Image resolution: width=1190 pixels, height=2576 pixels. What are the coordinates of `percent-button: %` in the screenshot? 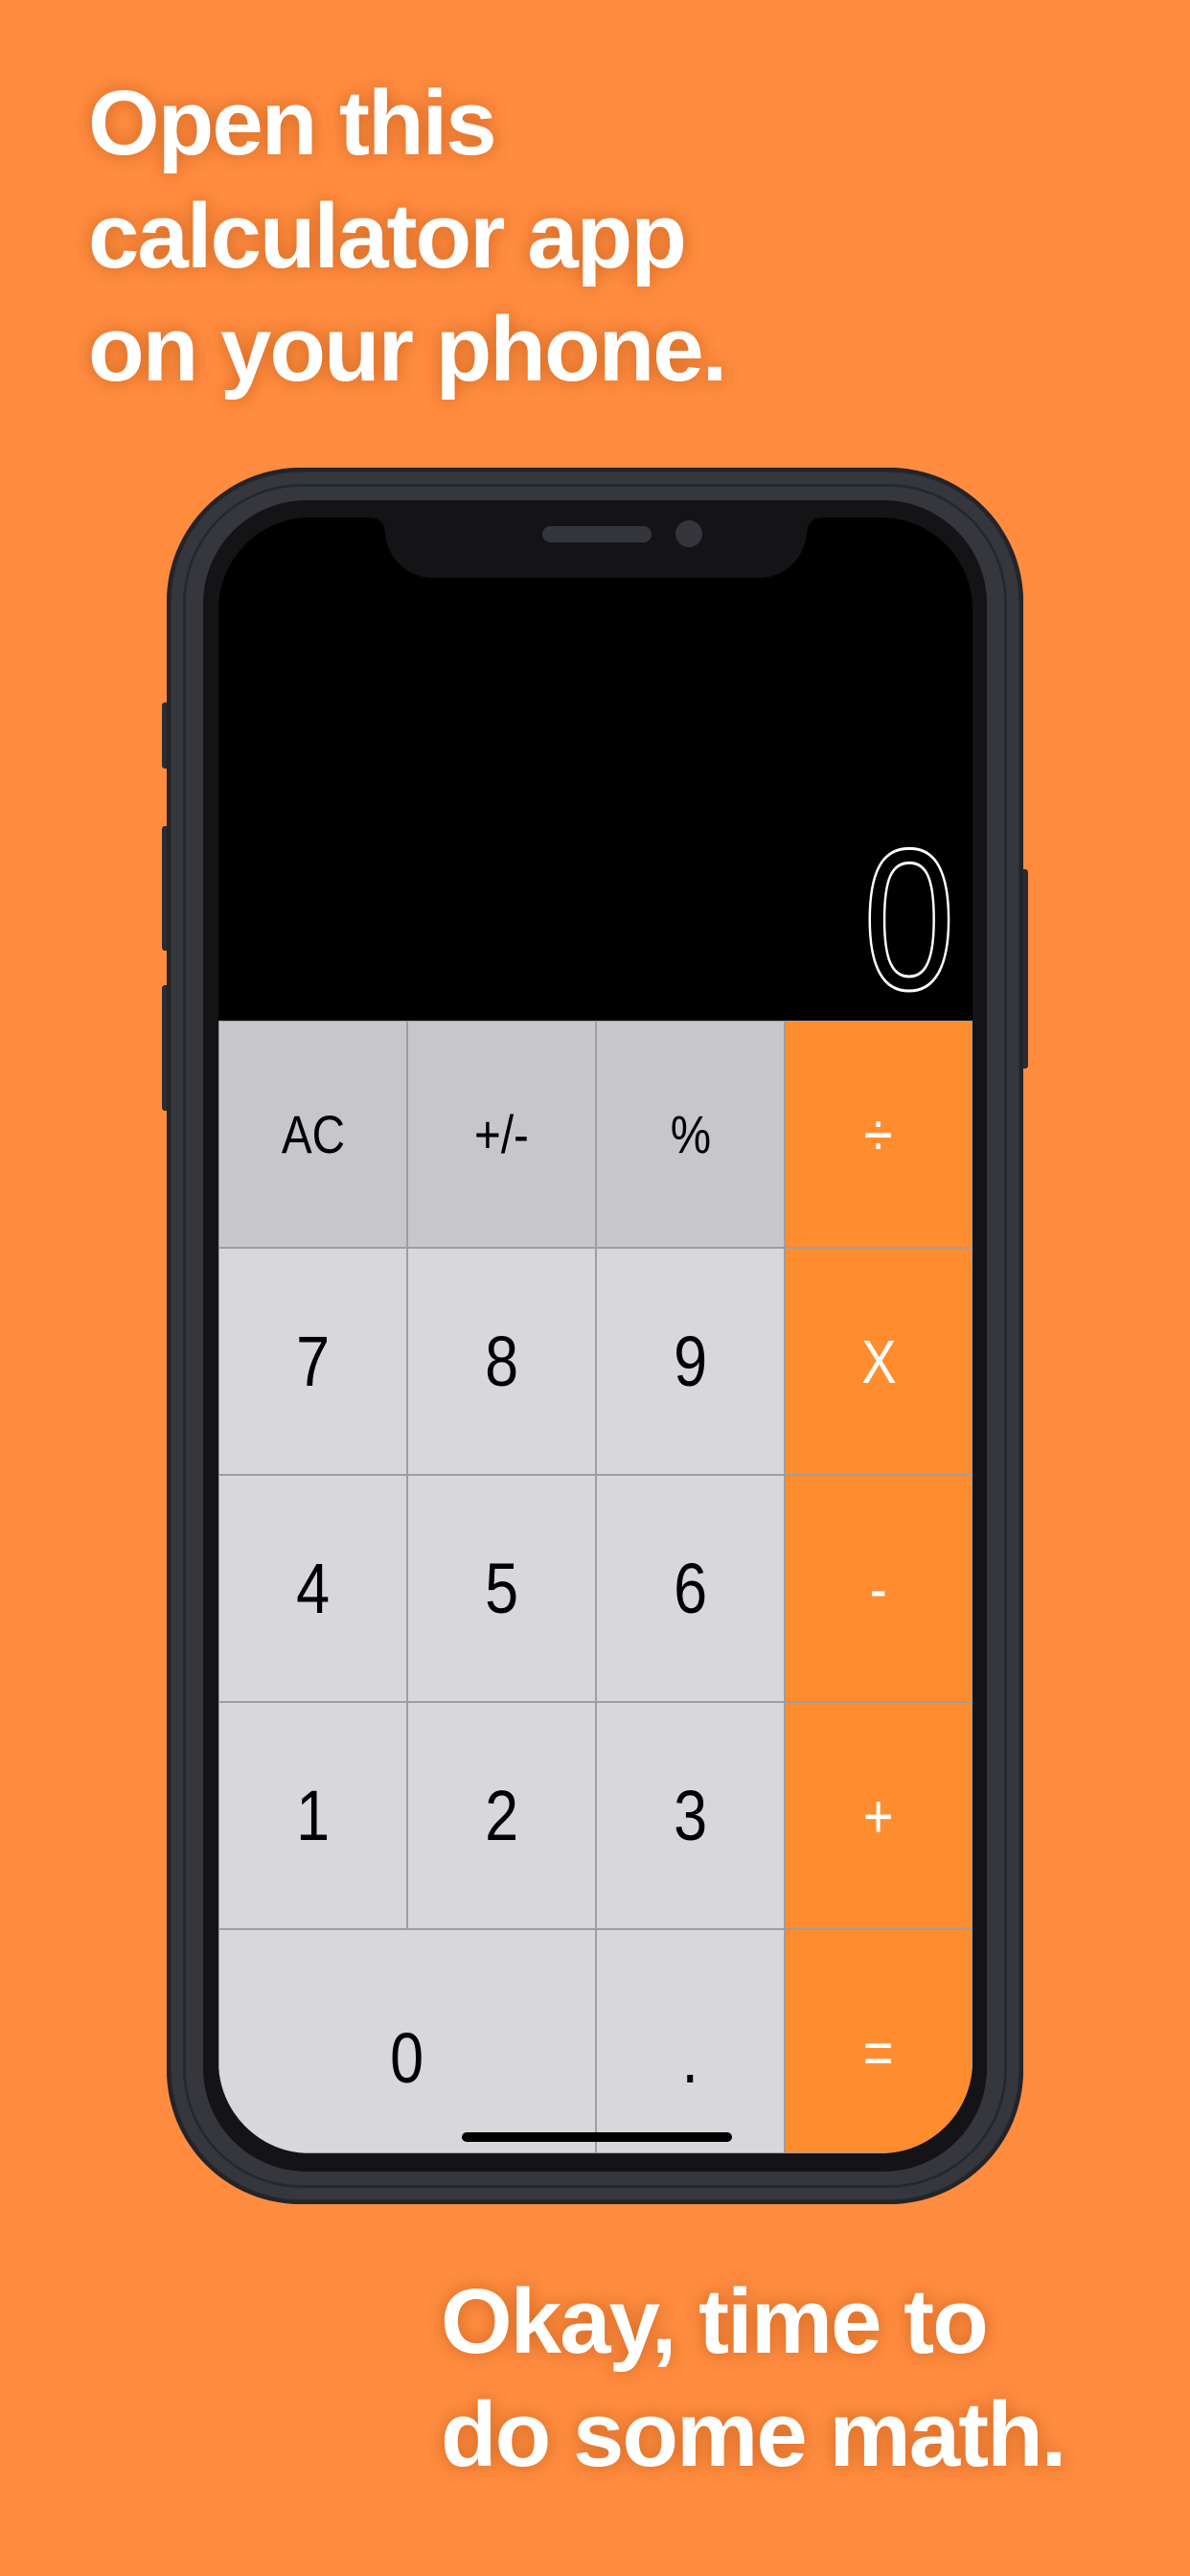 It's located at (691, 1134).